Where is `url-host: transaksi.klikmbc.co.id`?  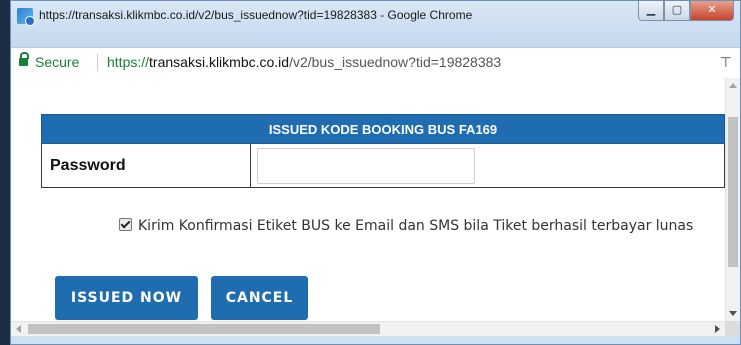
url-host: transaksi.klikmbc.co.id is located at coordinates (219, 62).